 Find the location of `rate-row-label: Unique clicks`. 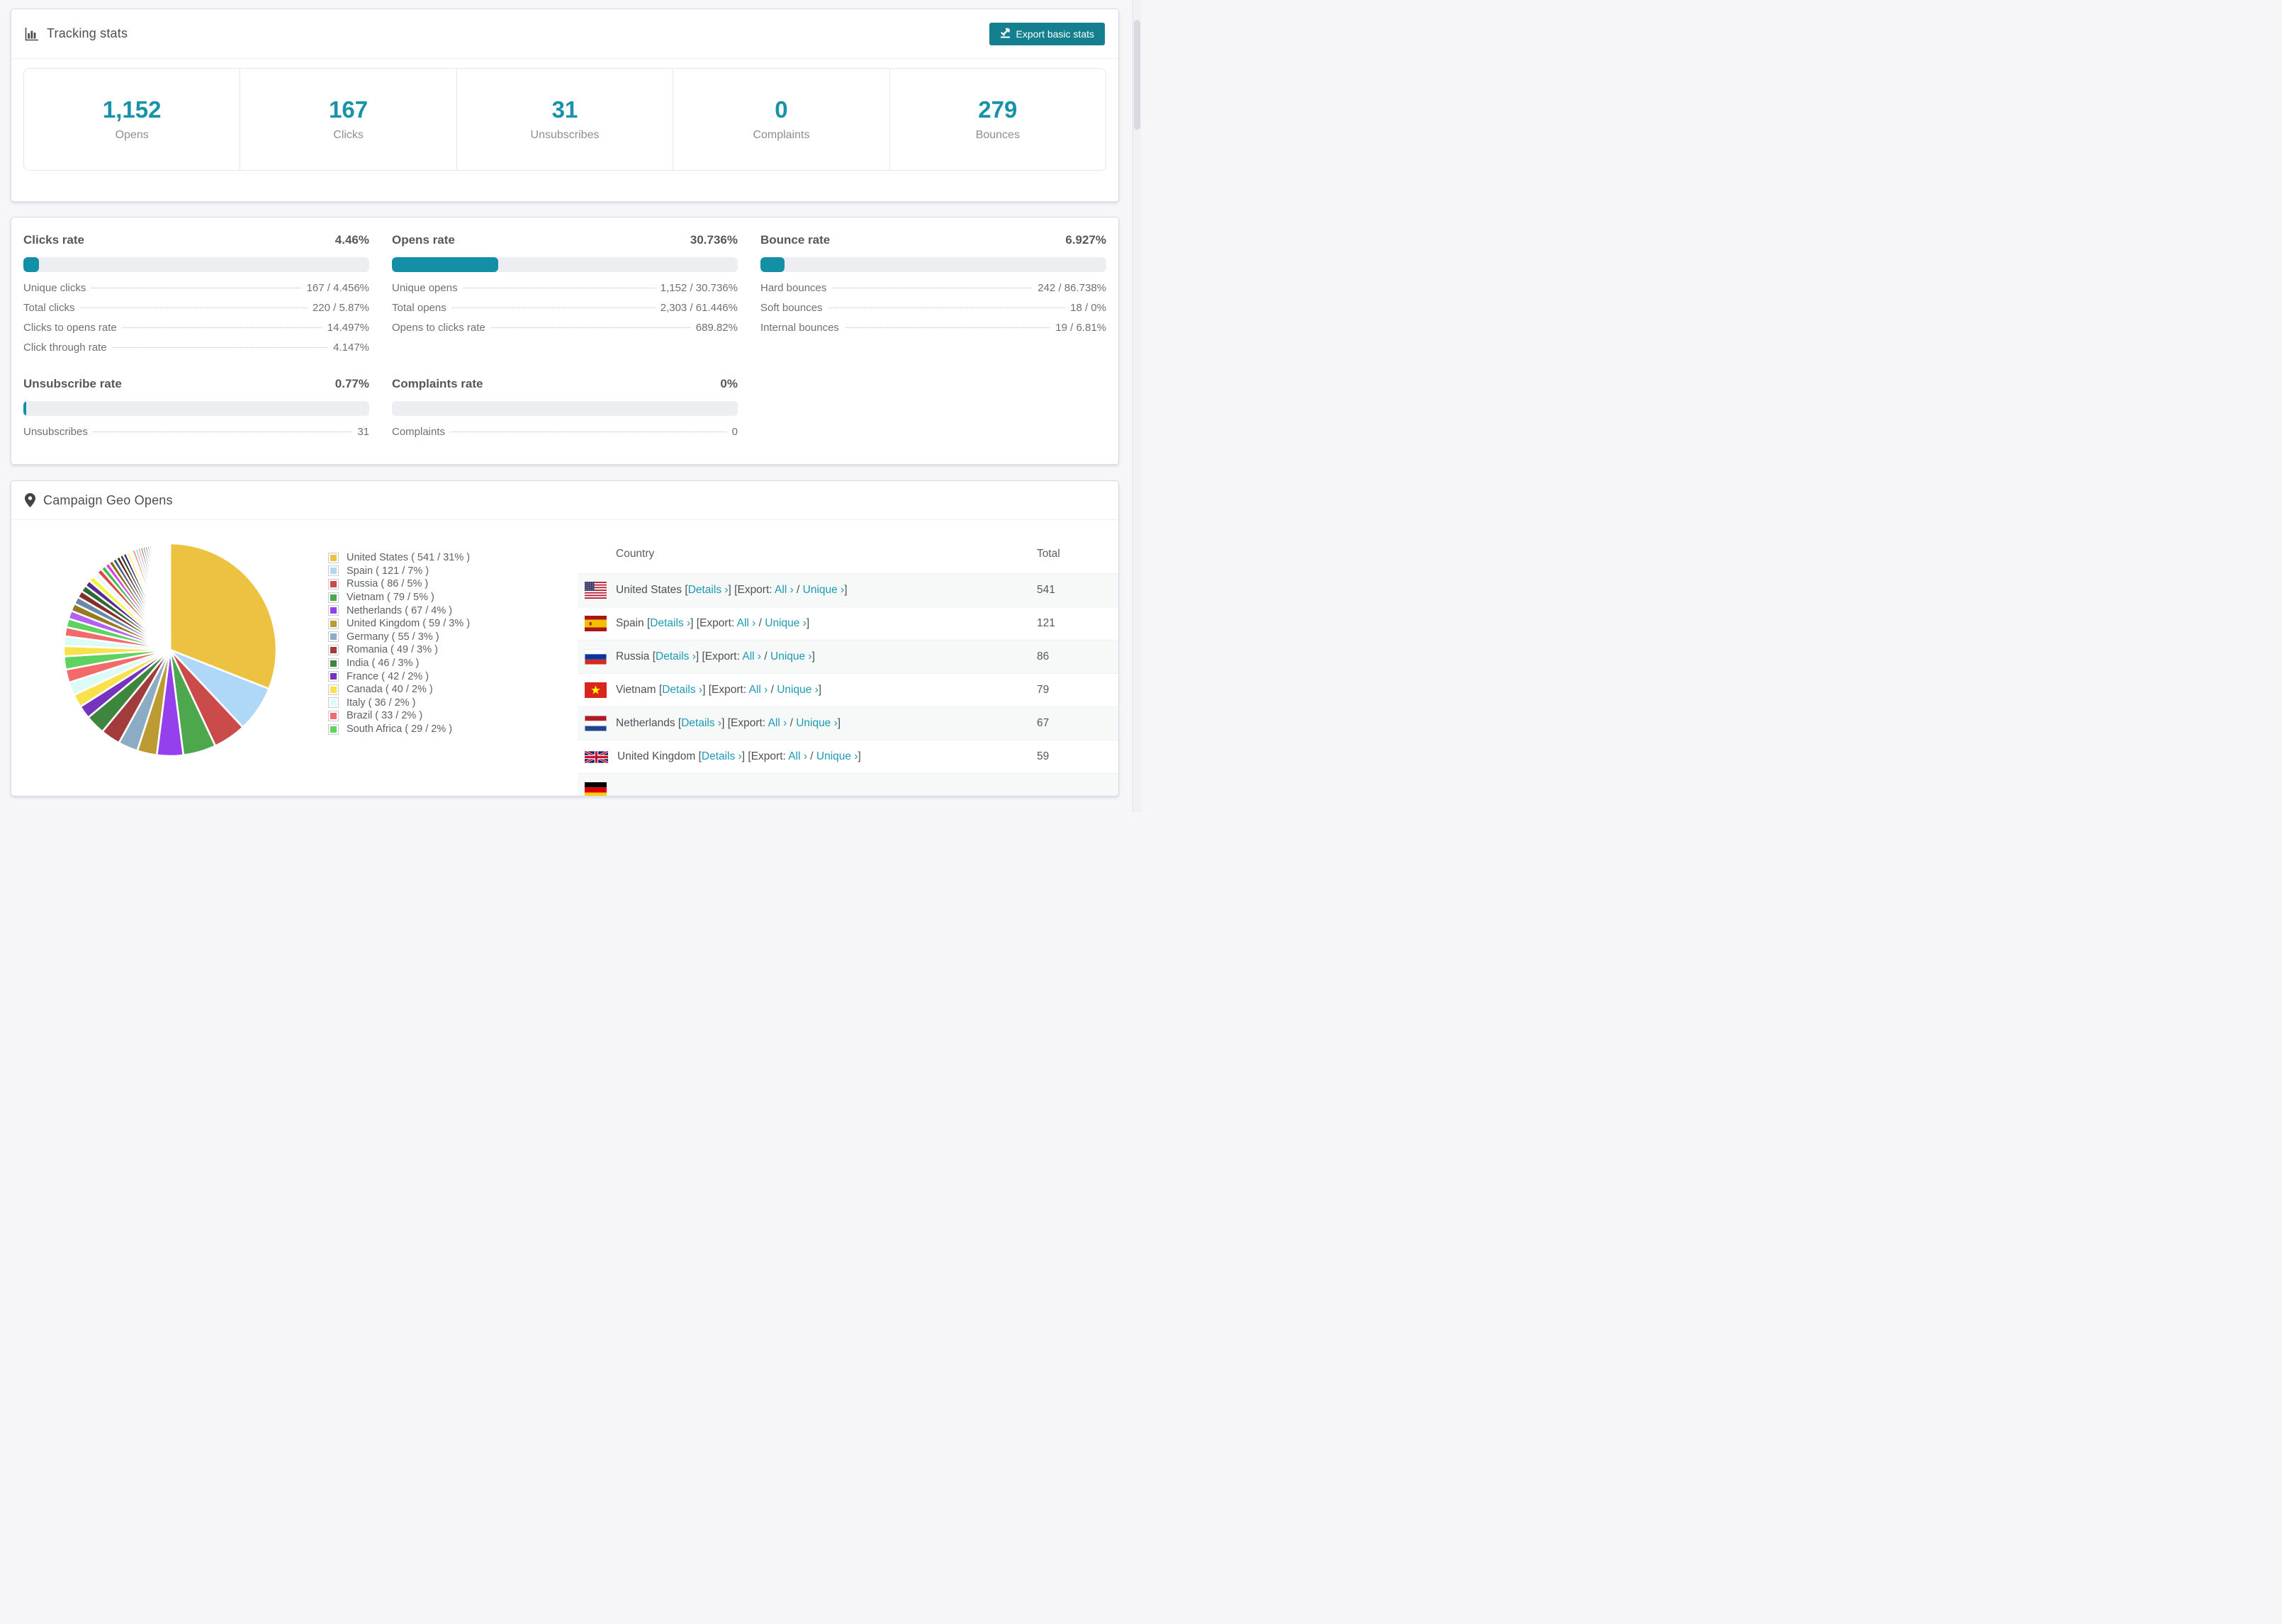

rate-row-label: Unique clicks is located at coordinates (55, 288).